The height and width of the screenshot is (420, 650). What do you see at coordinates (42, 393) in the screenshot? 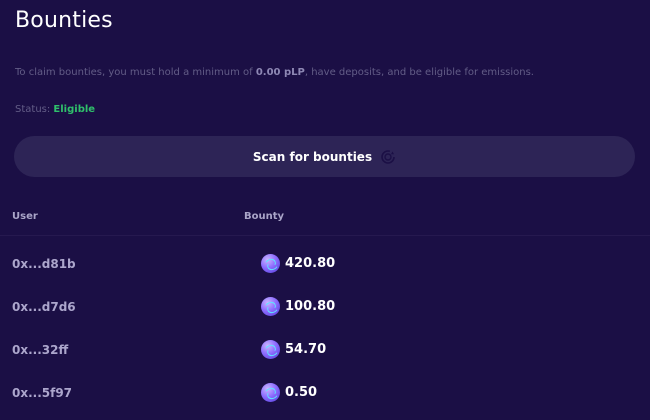
I see `row-user-address: 0x...5f97` at bounding box center [42, 393].